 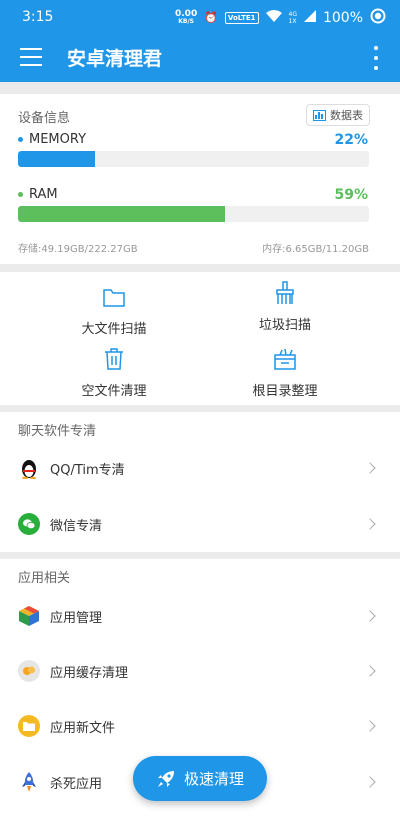 I want to click on network-speed: 0.00 KB/S, so click(x=186, y=16).